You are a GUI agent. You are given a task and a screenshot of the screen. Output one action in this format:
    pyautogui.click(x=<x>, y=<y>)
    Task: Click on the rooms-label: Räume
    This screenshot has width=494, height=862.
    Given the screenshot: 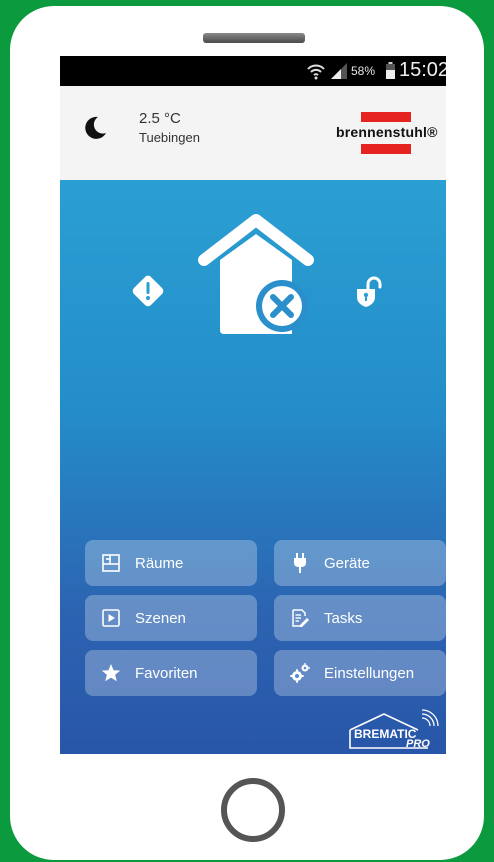 What is the action you would take?
    pyautogui.click(x=159, y=563)
    